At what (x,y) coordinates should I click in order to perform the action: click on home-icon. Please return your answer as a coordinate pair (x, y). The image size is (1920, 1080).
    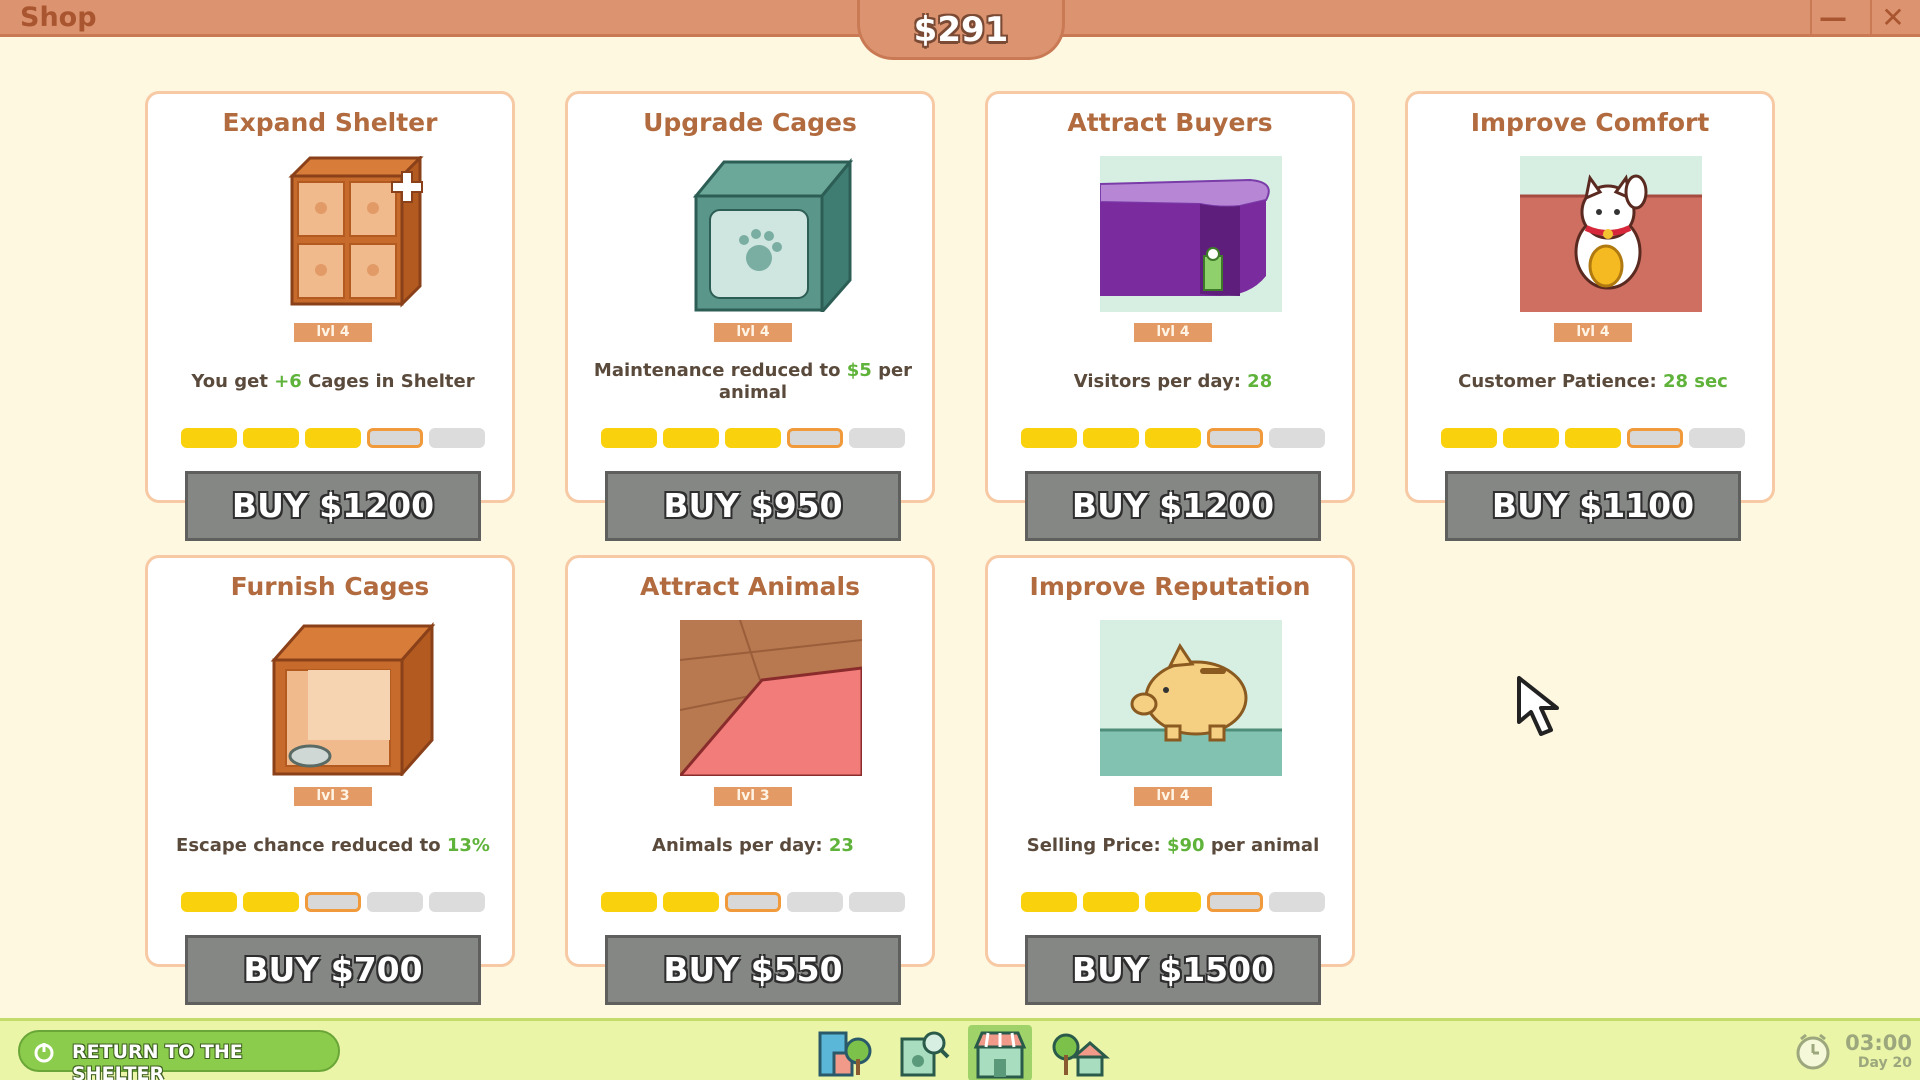
    Looking at the image, I should click on (1078, 1052).